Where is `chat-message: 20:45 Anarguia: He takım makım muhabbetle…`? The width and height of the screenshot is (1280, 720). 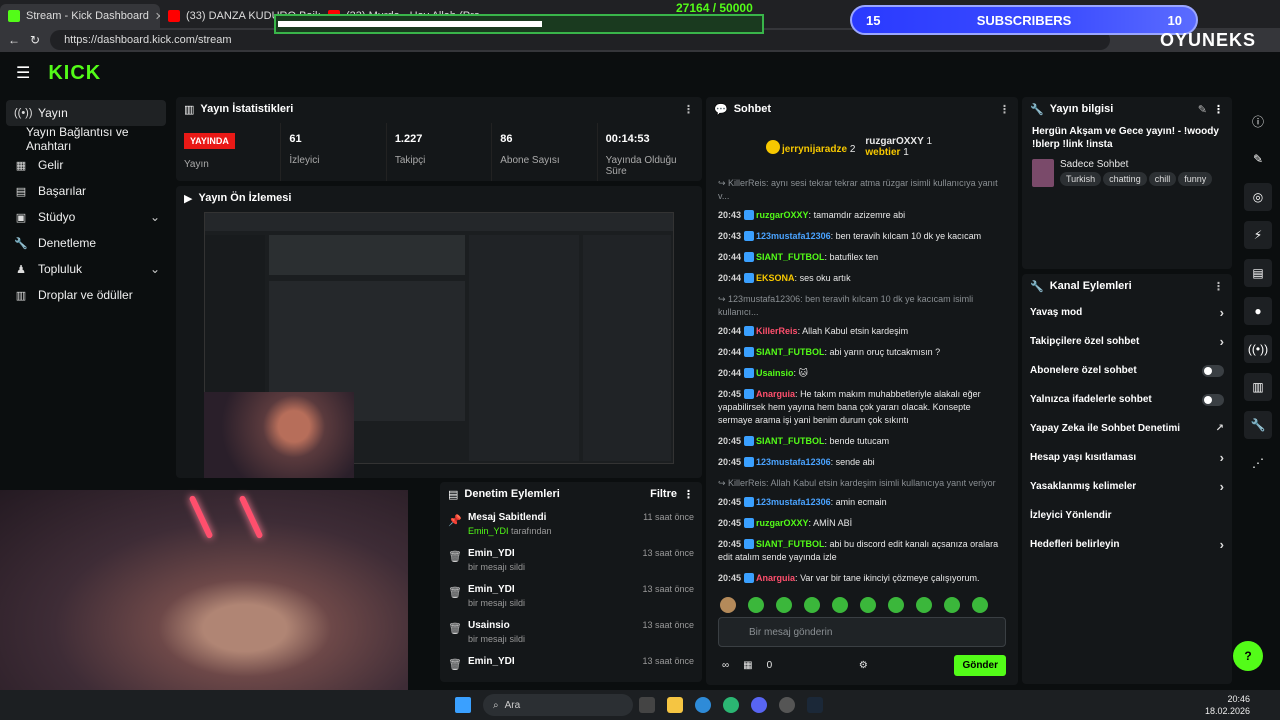 chat-message: 20:45 Anarguia: He takım makım muhabbetle… is located at coordinates (862, 407).